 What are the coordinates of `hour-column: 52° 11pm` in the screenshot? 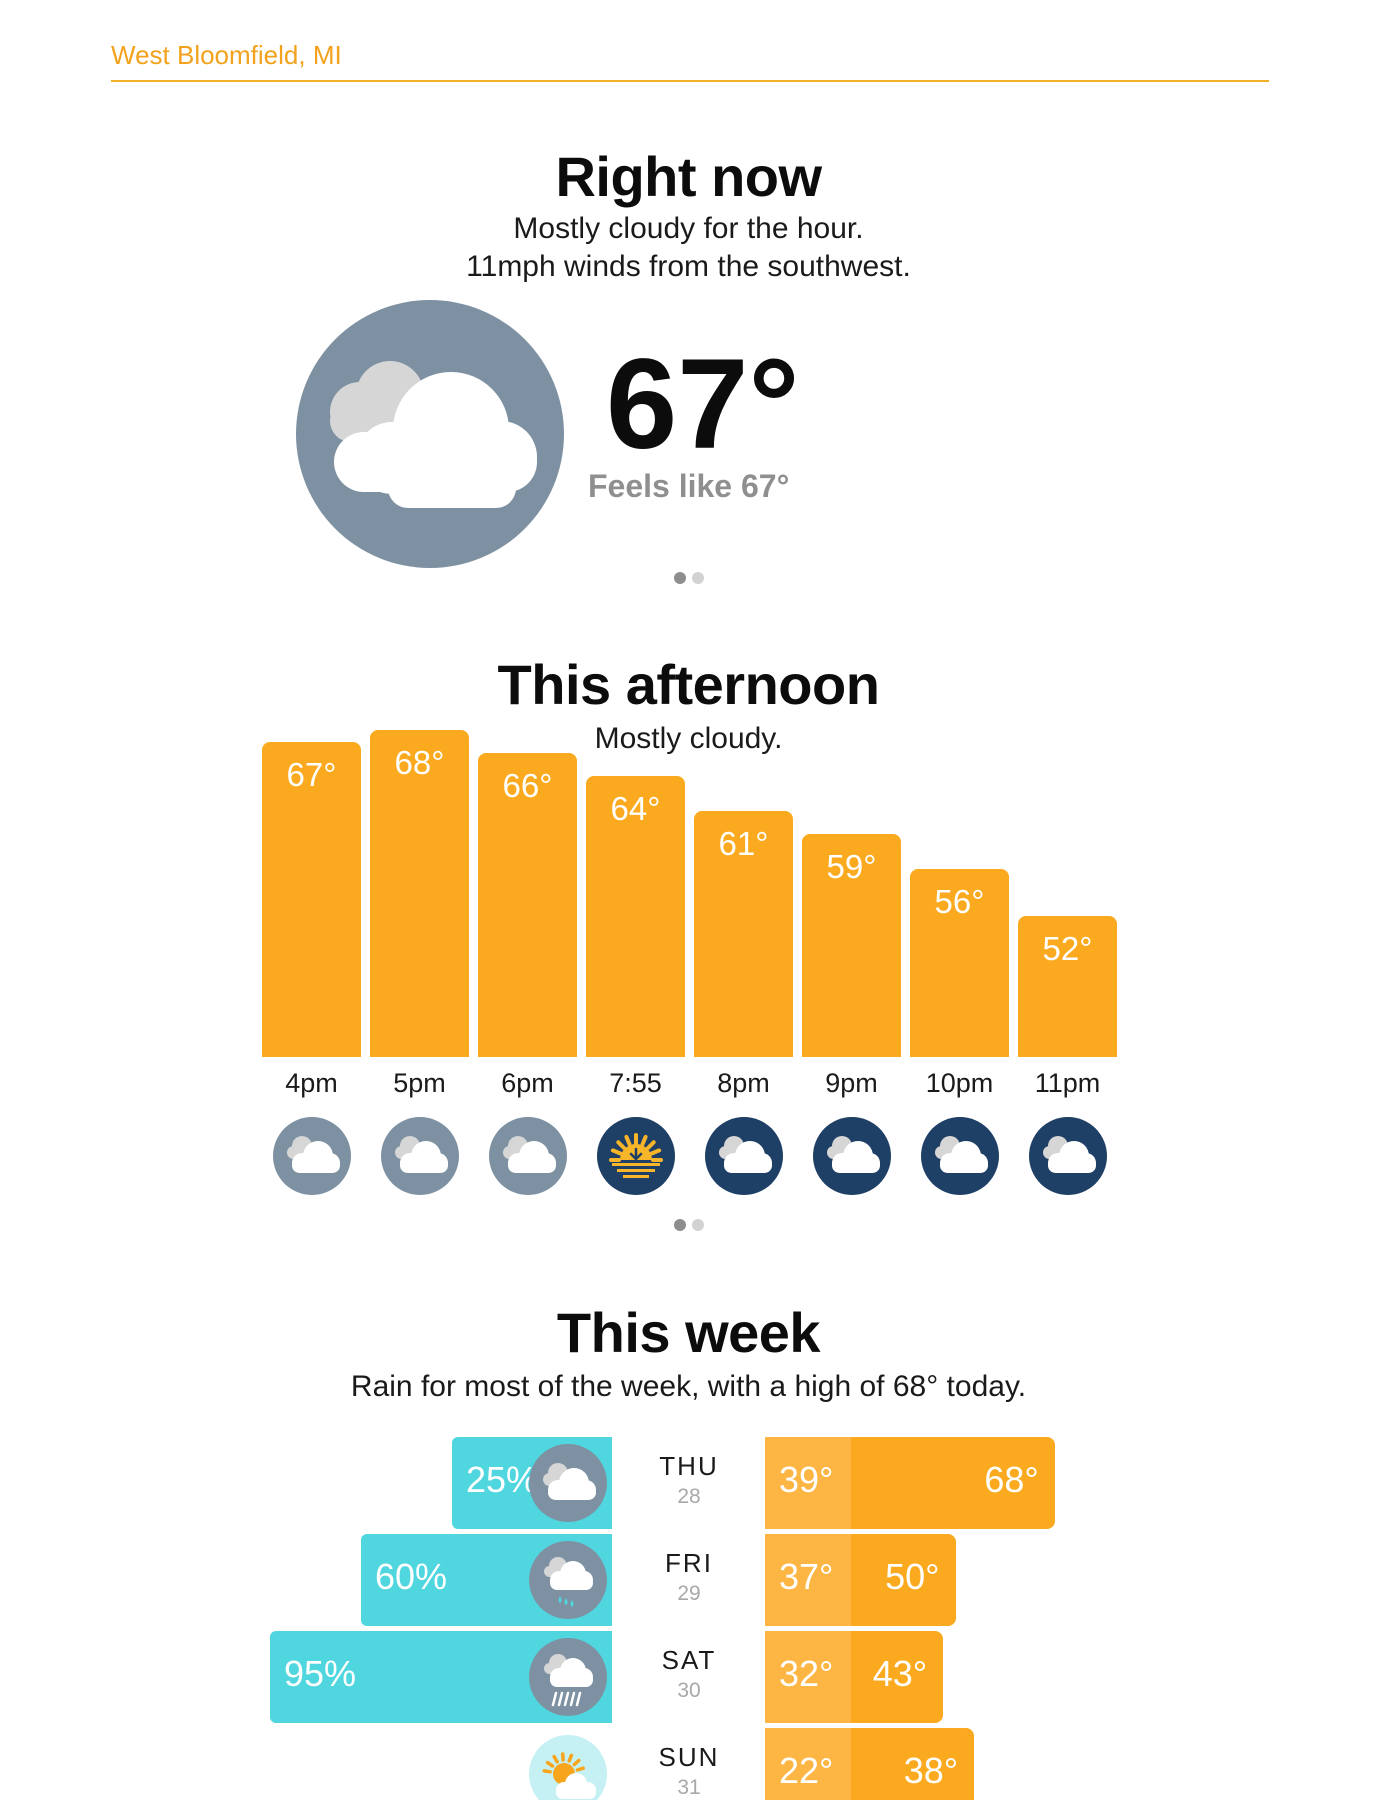 It's located at (1067, 950).